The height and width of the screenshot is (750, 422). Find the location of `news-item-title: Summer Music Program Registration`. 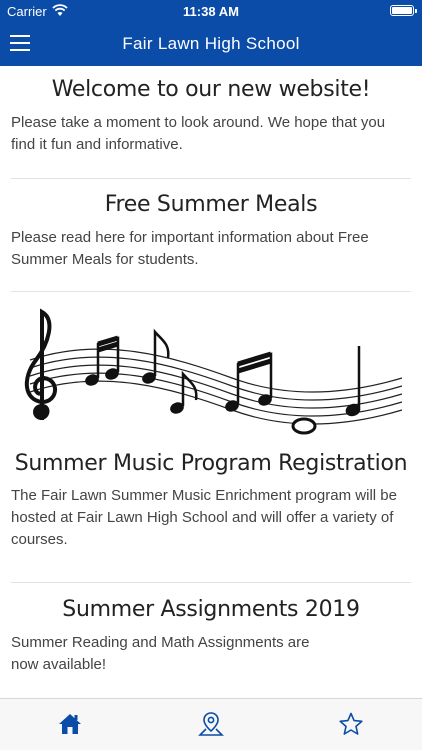

news-item-title: Summer Music Program Registration is located at coordinates (211, 463).